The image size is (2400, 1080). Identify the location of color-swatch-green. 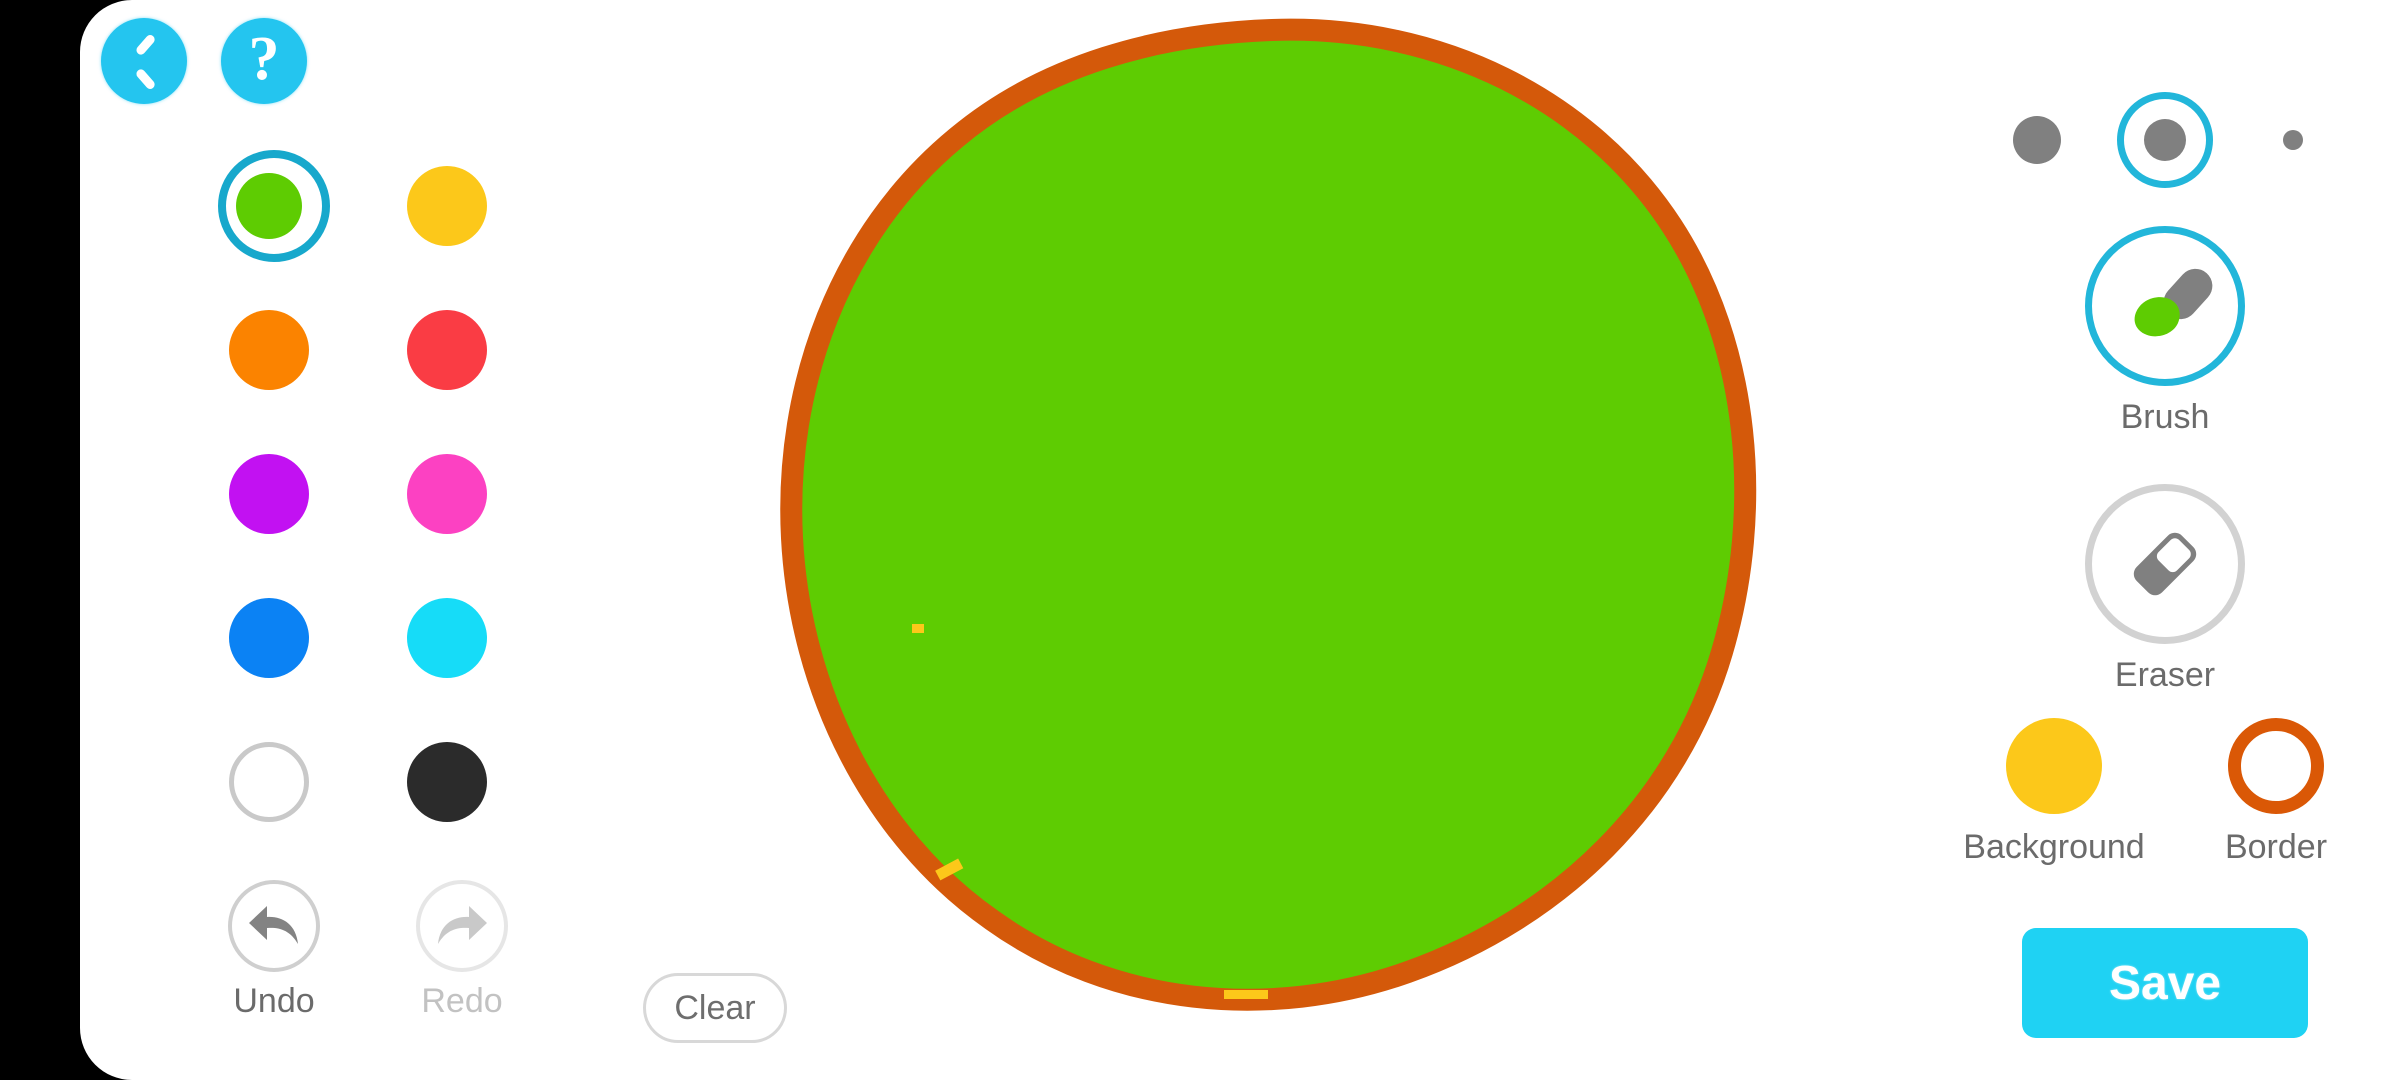
(274, 206).